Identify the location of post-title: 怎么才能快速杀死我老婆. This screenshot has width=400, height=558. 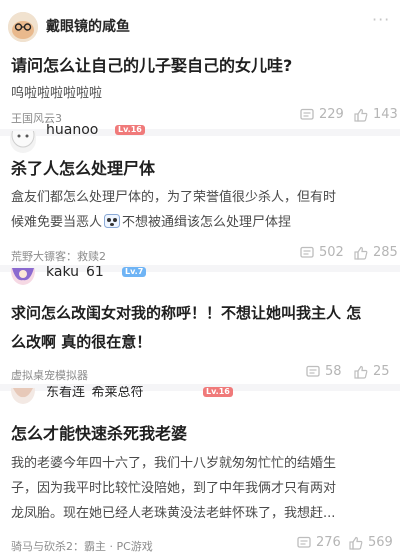
(99, 432).